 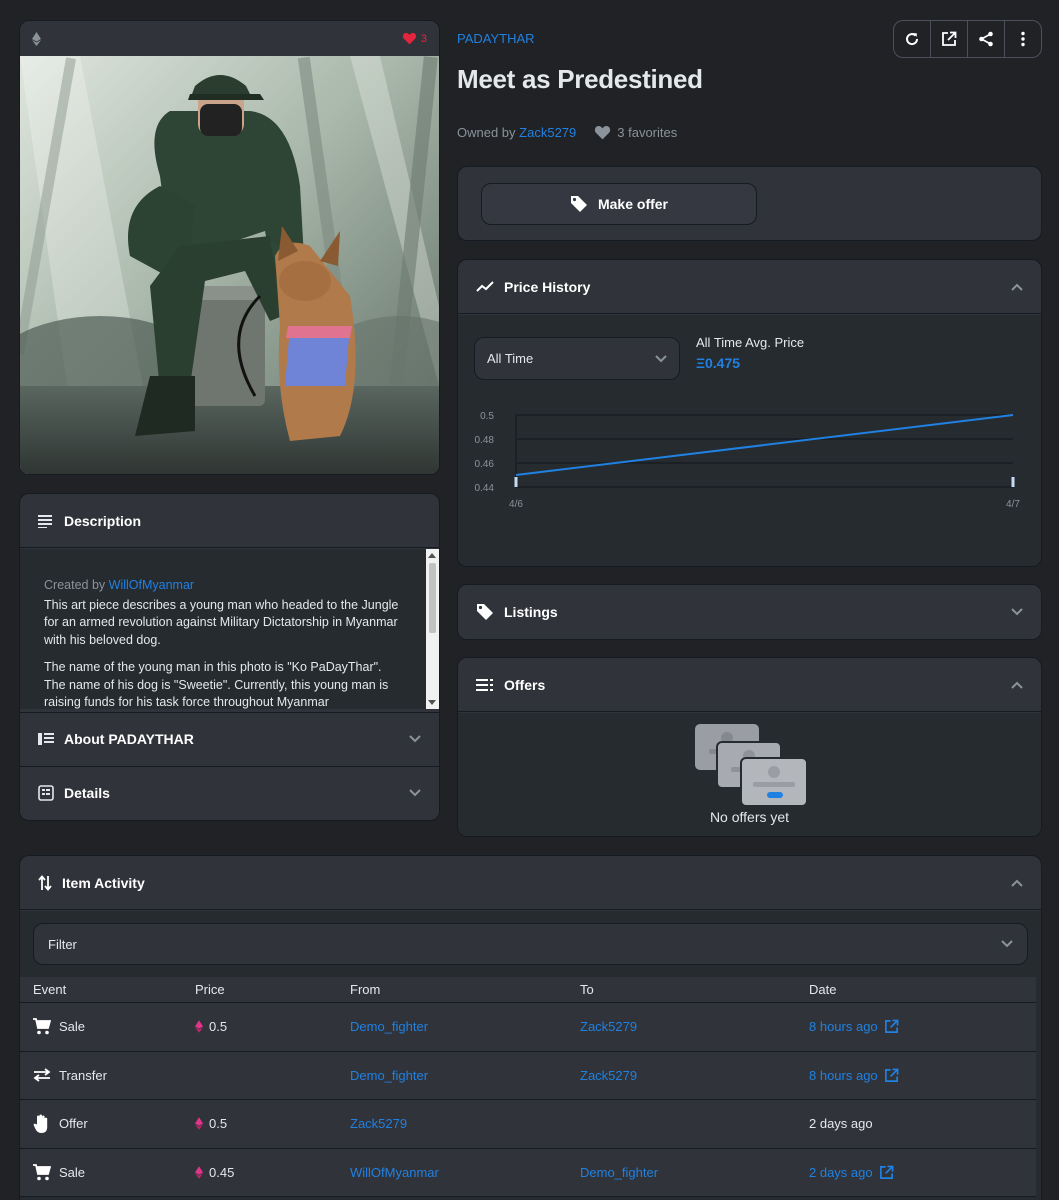 I want to click on event-name: Offer, so click(x=73, y=1124).